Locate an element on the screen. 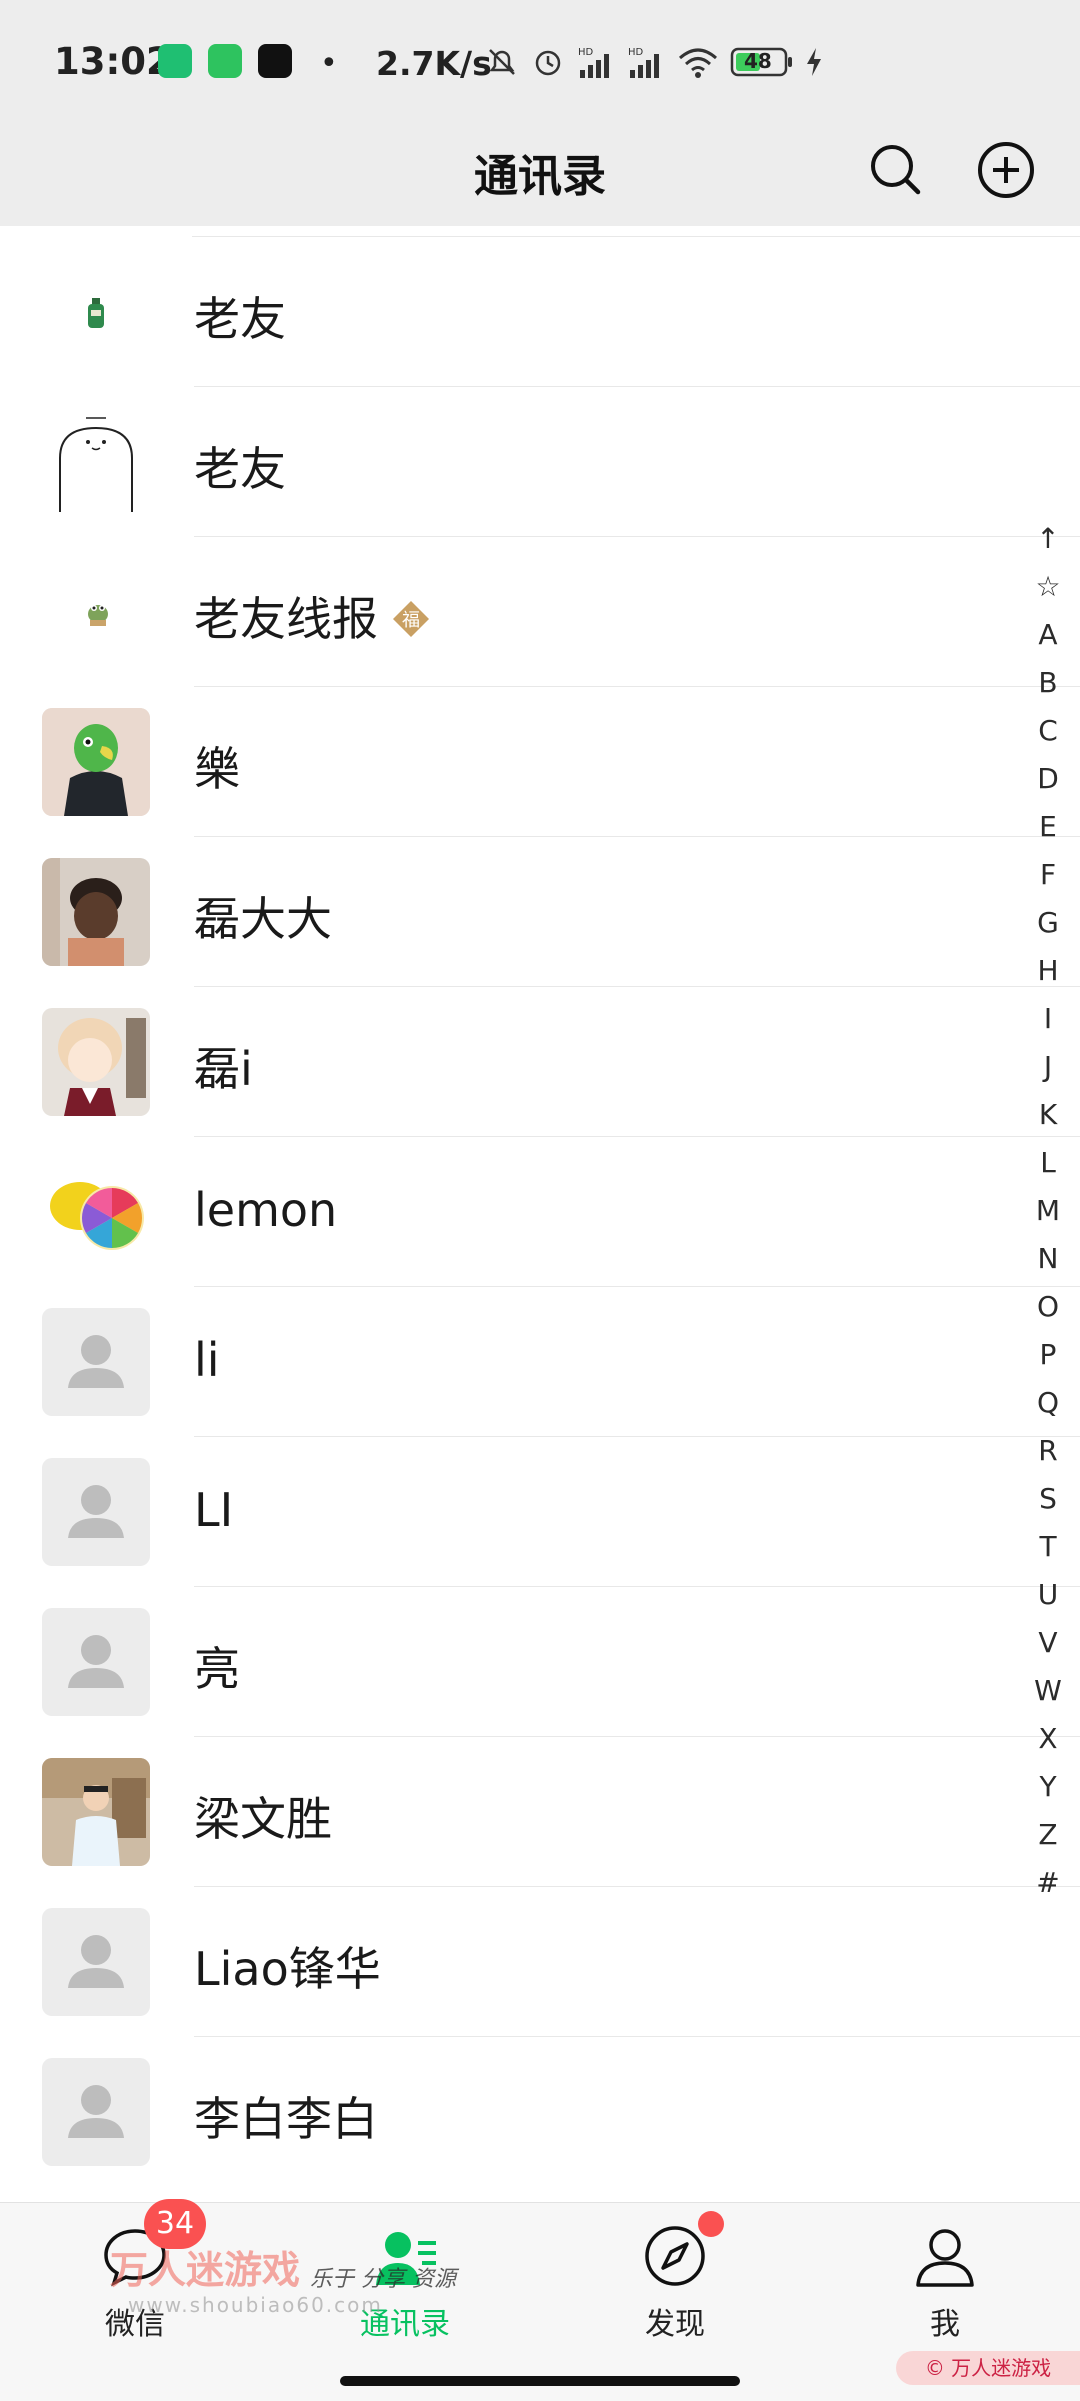 This screenshot has width=1080, height=2401. contact-row: 亮 is located at coordinates (540, 1662).